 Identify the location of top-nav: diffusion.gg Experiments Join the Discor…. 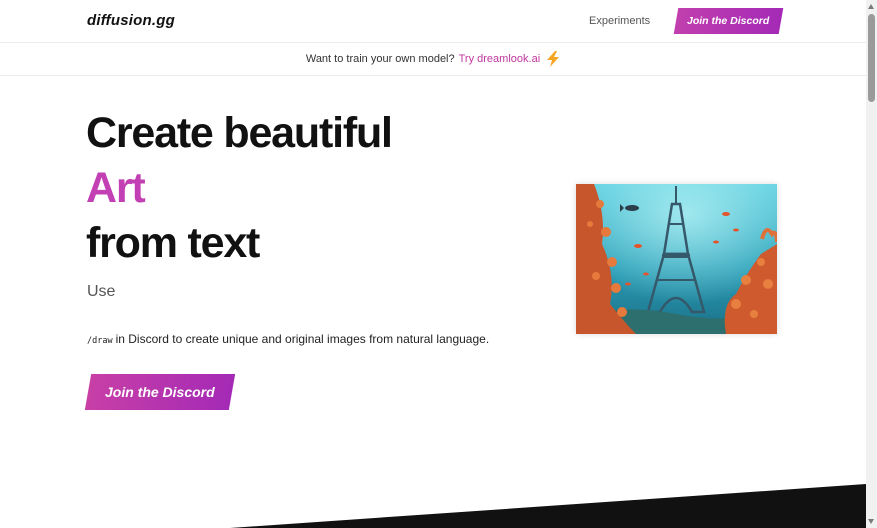
(433, 21).